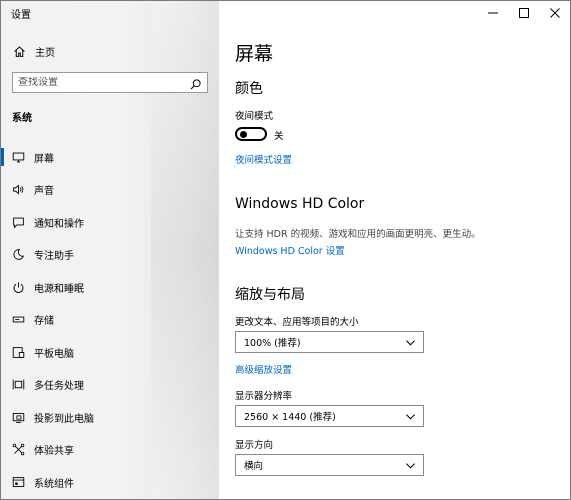 The width and height of the screenshot is (571, 500). I want to click on notification-icon, so click(18, 222).